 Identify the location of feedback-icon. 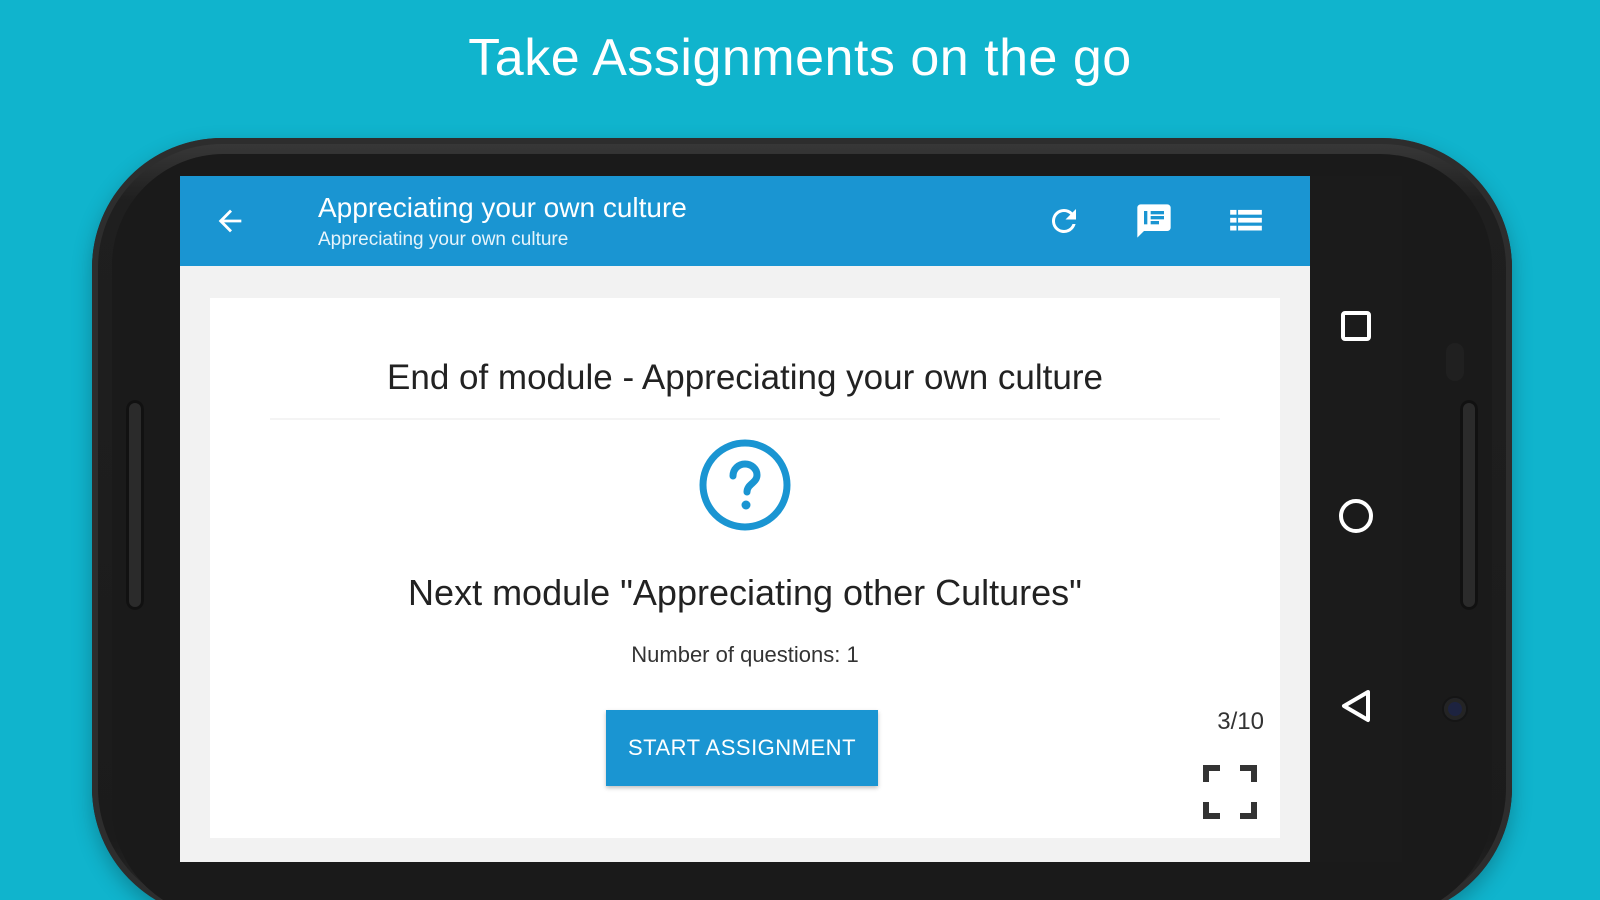
(1154, 221).